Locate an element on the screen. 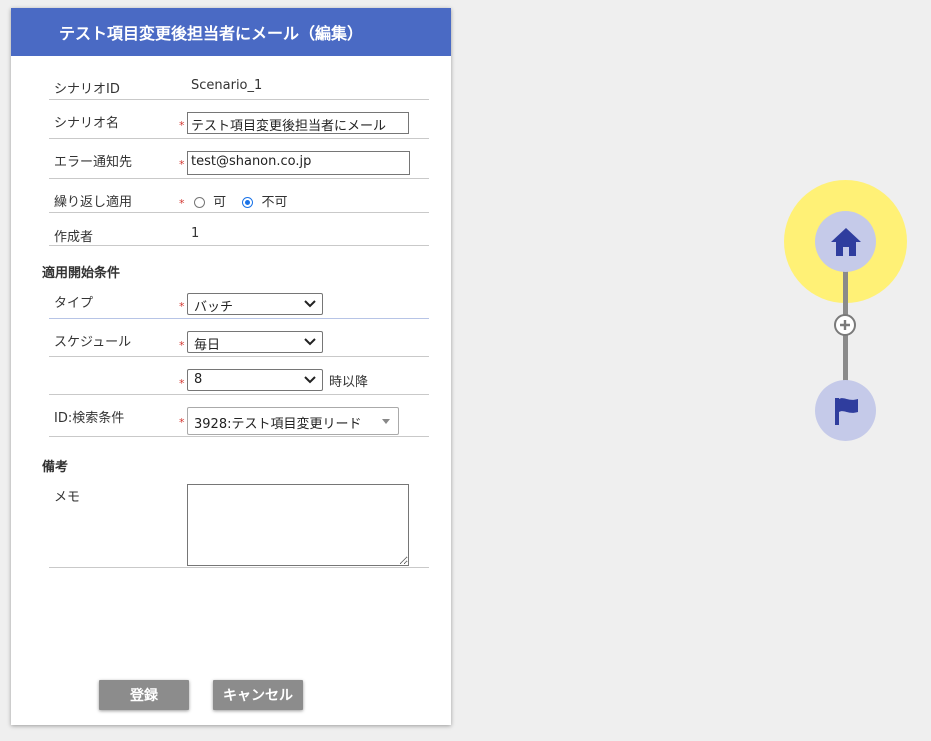 The image size is (931, 741). dialog-title: テスト項目変更後担当者にメール（編集） is located at coordinates (231, 32).